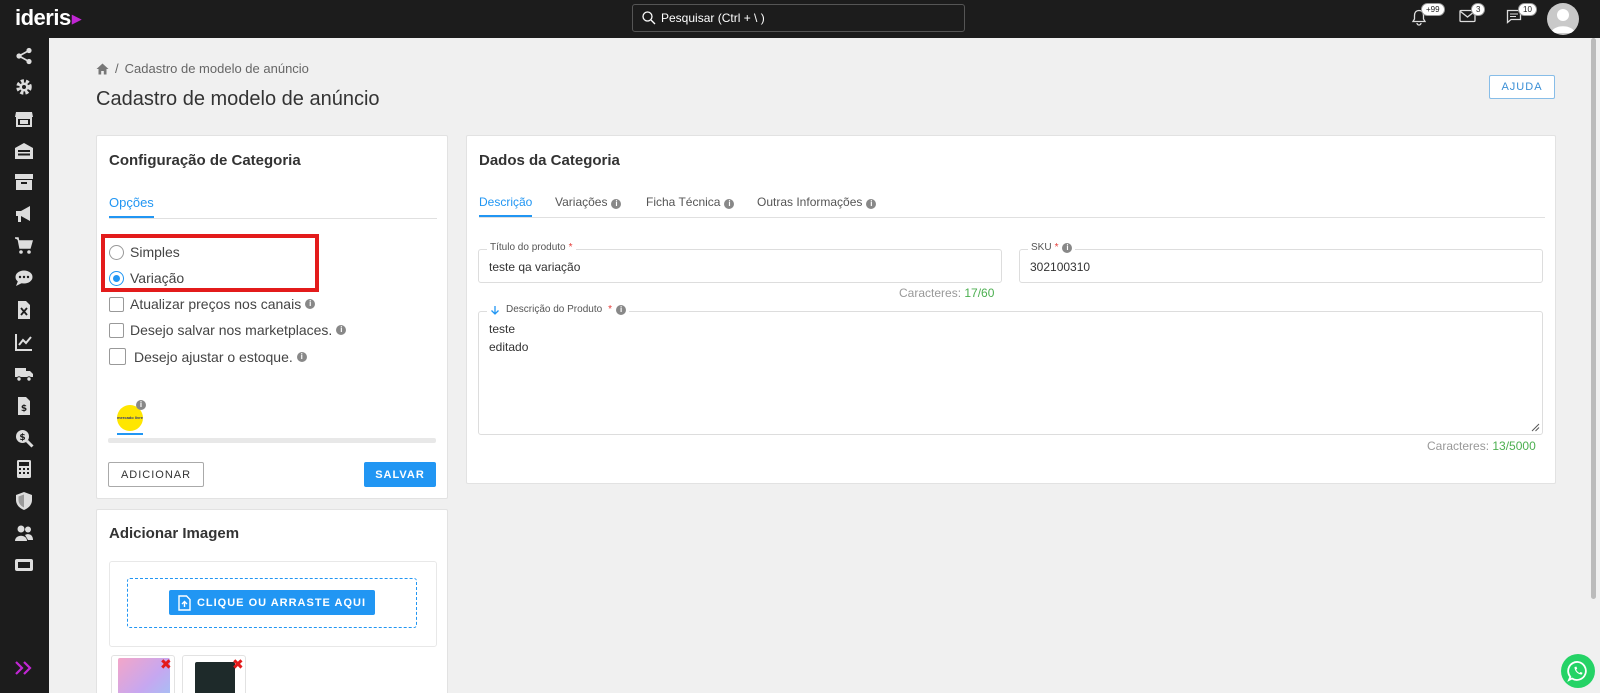  What do you see at coordinates (24, 214) in the screenshot?
I see `megaphone-icon` at bounding box center [24, 214].